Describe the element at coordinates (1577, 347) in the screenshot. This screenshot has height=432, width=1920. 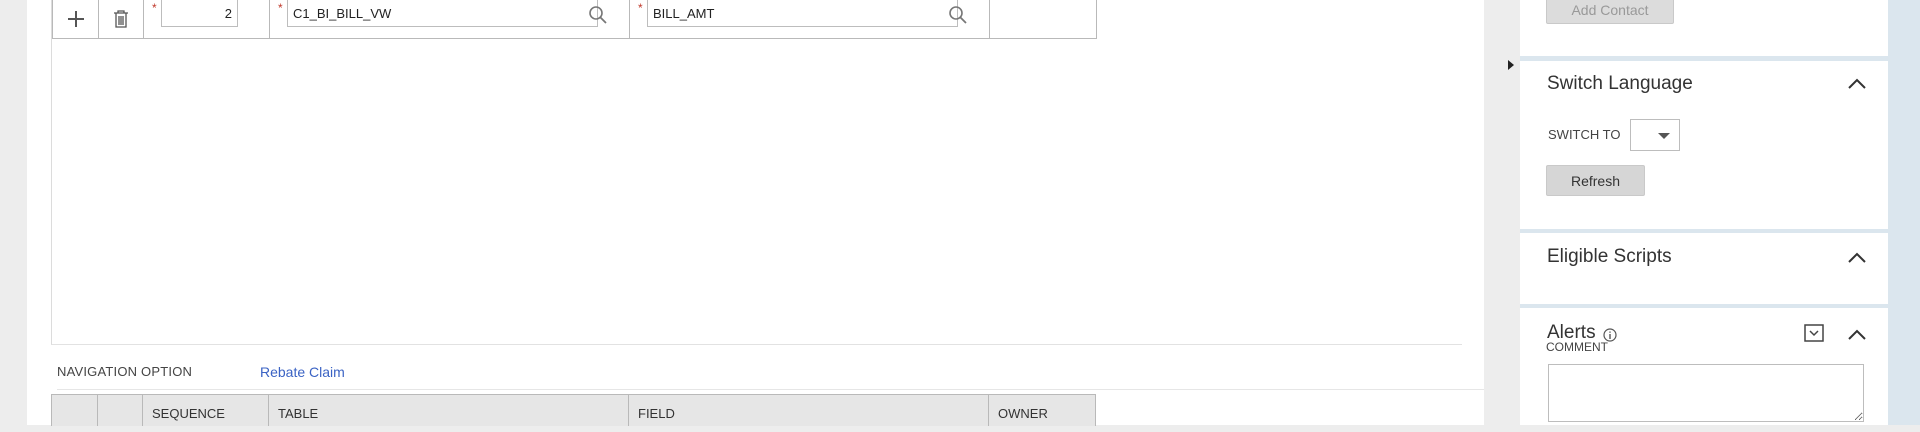
I see `comment-label: COMMENT` at that location.